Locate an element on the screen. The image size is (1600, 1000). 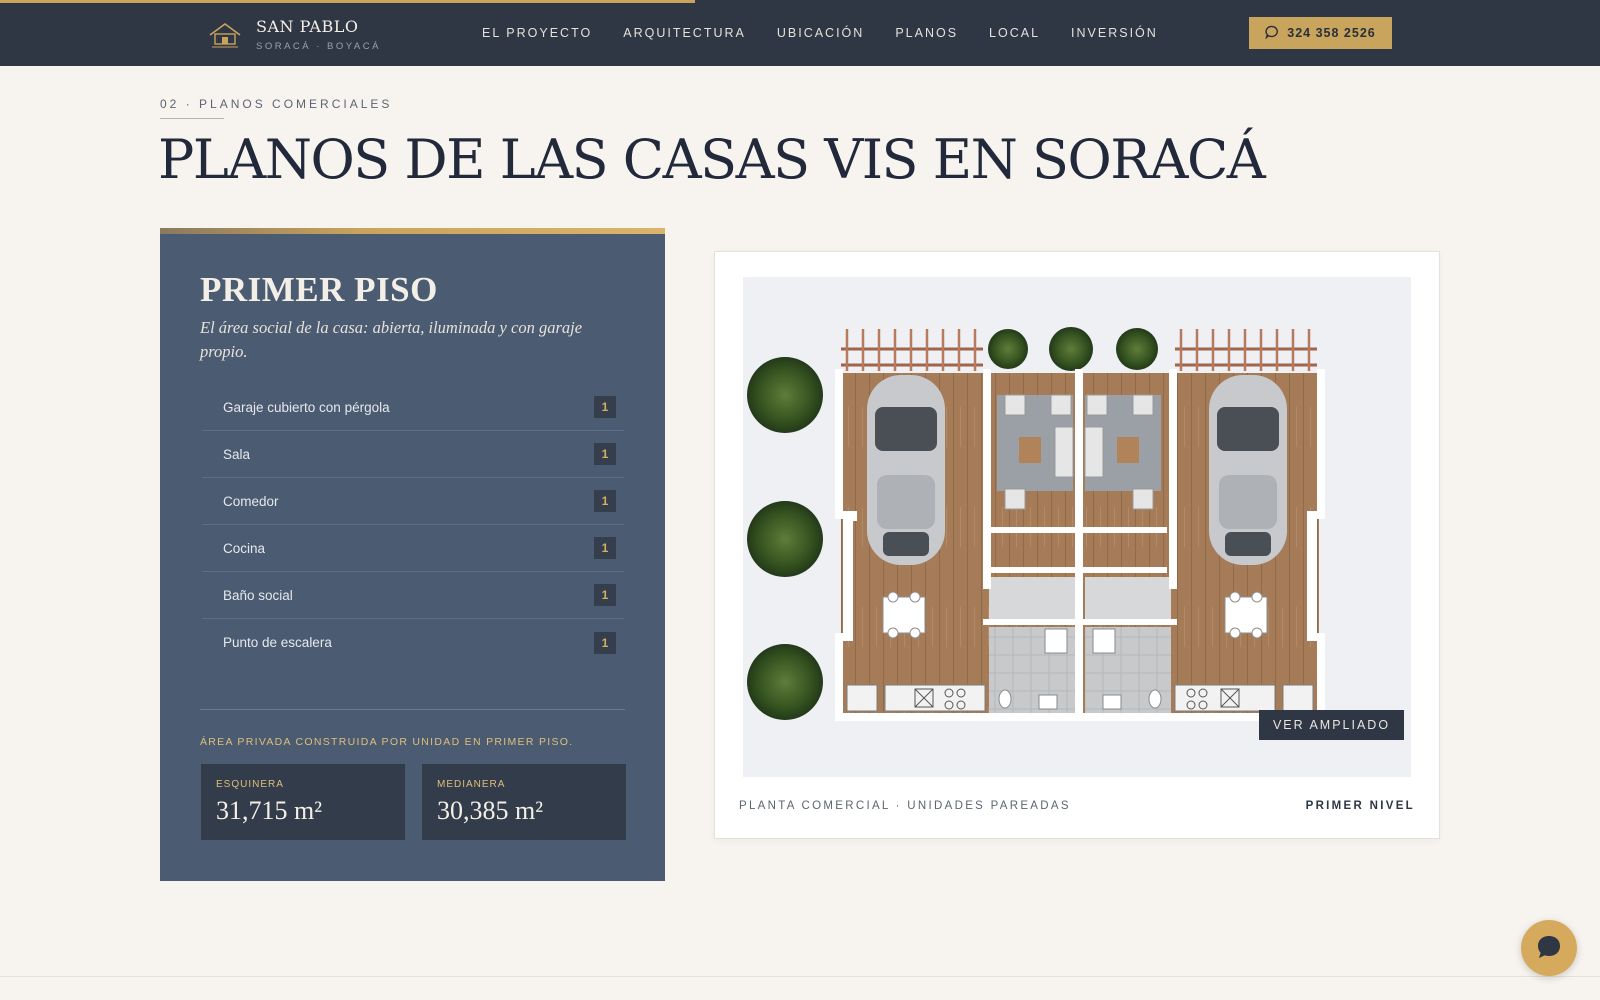
floating-chat-button is located at coordinates (1549, 948).